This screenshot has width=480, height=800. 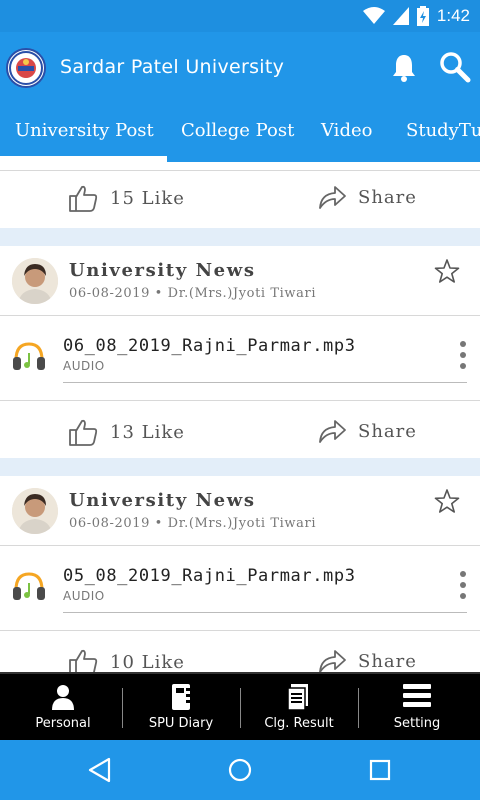 I want to click on like-count: 15 Like, so click(x=147, y=198).